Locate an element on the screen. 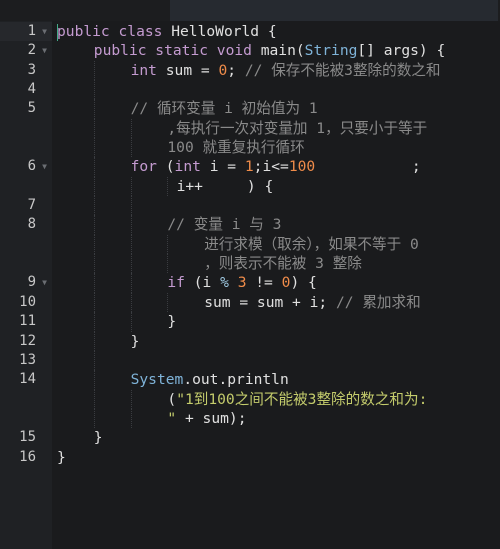  line-number-text: 11 is located at coordinates (27, 321).